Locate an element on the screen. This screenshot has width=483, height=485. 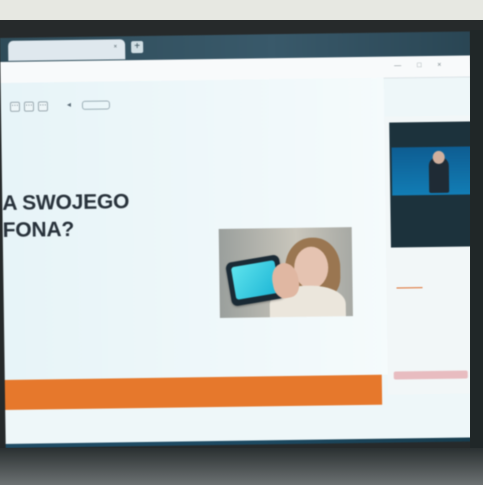
browser-tab: × is located at coordinates (67, 50).